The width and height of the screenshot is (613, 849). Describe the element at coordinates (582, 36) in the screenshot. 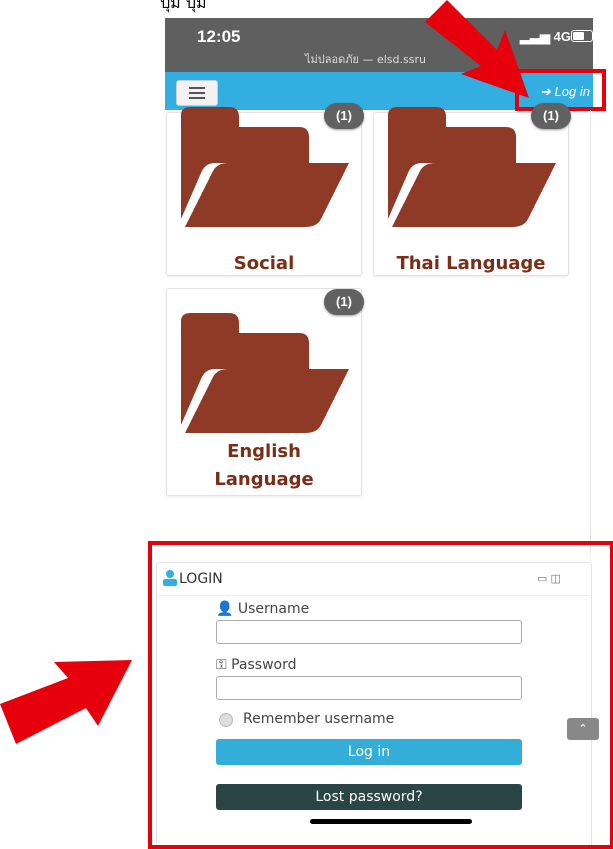

I see `battery-icon` at that location.